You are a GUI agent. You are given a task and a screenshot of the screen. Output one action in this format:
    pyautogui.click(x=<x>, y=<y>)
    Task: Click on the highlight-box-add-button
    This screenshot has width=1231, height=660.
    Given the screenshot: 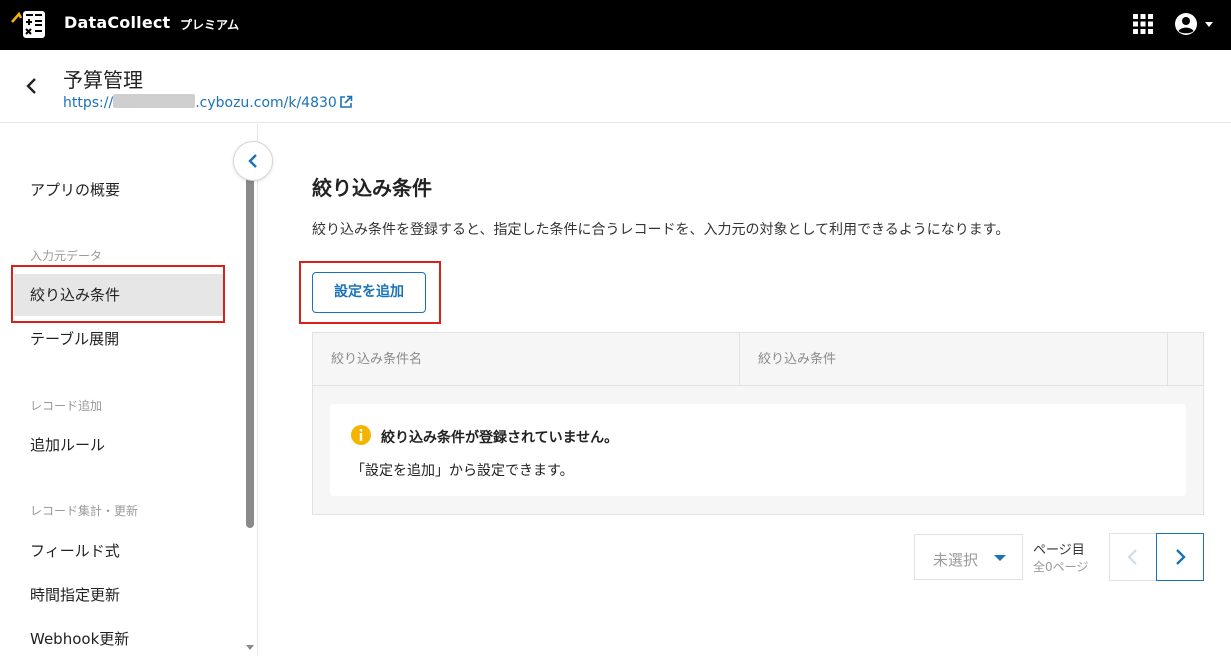 What is the action you would take?
    pyautogui.click(x=370, y=292)
    